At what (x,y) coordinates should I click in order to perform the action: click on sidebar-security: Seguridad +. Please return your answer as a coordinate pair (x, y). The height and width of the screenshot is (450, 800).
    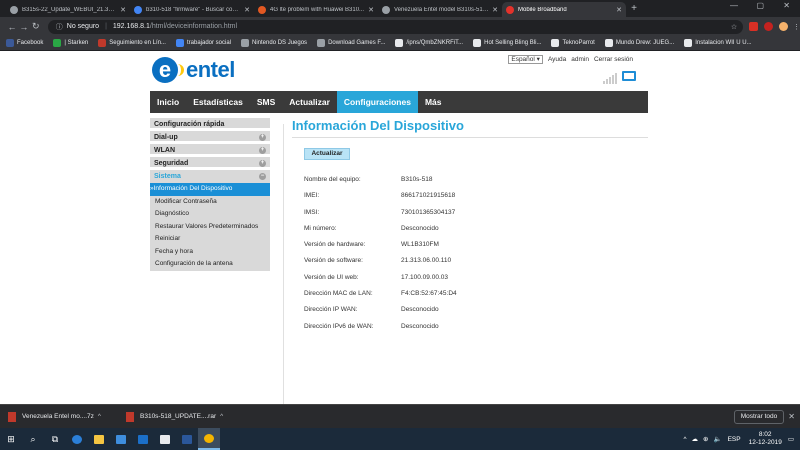
    Looking at the image, I should click on (210, 163).